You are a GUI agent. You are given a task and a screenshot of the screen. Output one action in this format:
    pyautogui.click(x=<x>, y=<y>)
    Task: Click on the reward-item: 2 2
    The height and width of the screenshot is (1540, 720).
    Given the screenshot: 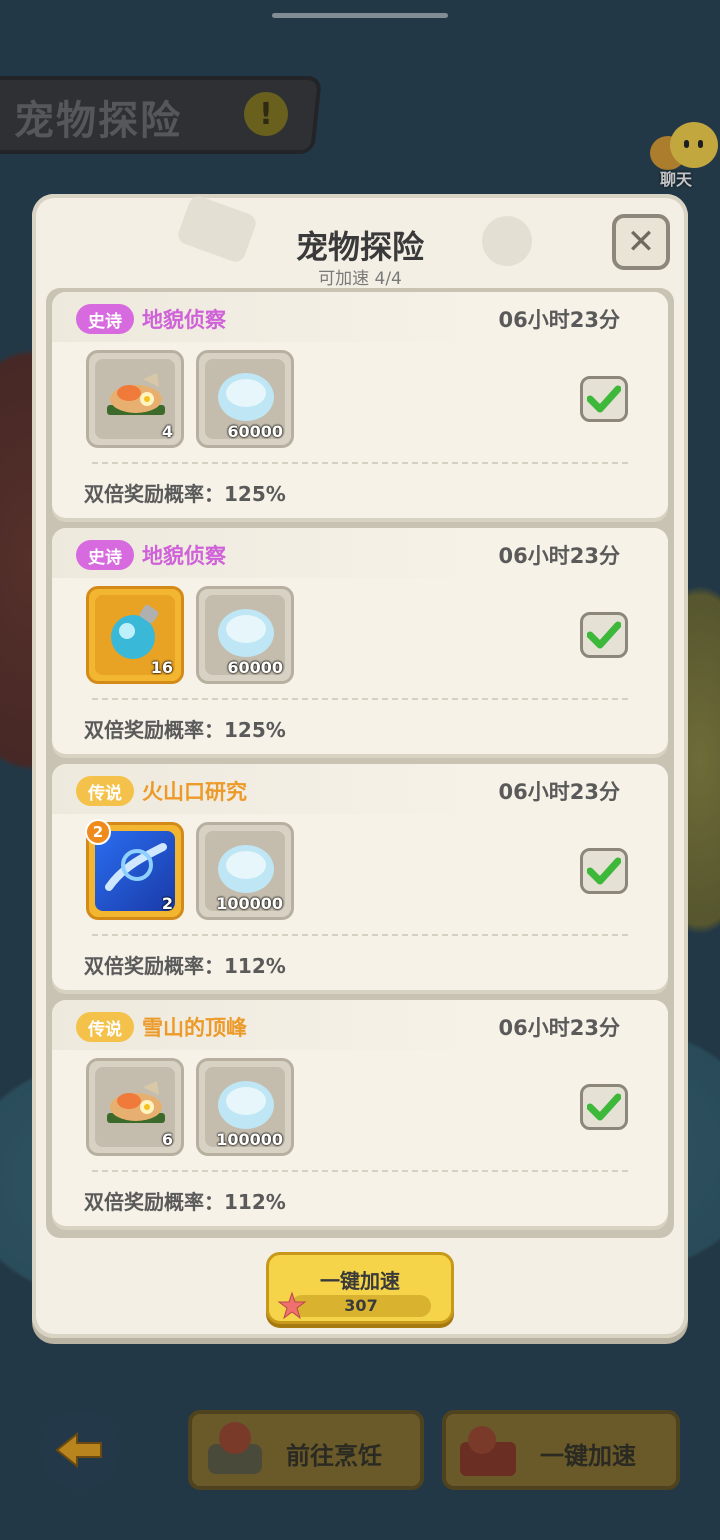 What is the action you would take?
    pyautogui.click(x=134, y=869)
    